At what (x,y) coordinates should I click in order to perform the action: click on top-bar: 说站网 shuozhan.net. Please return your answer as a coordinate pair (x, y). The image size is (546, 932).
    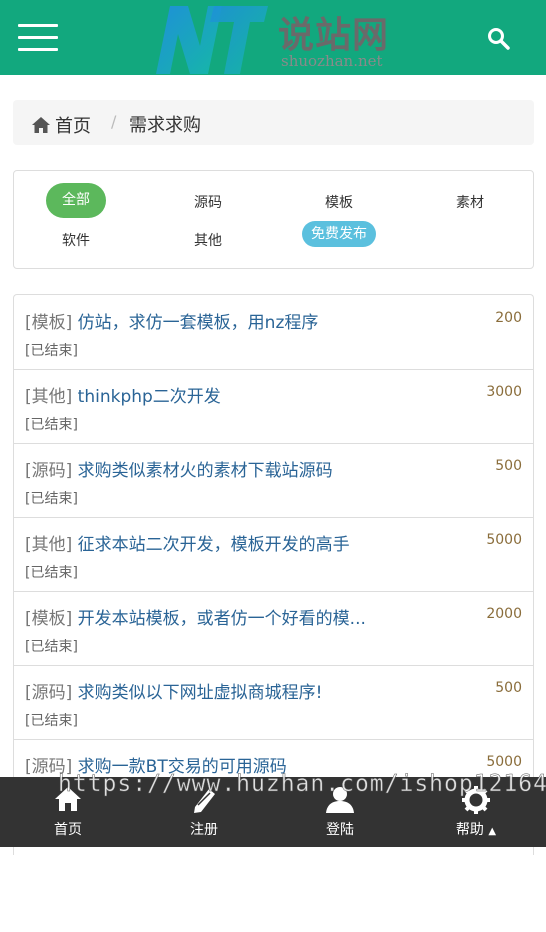
    Looking at the image, I should click on (273, 37).